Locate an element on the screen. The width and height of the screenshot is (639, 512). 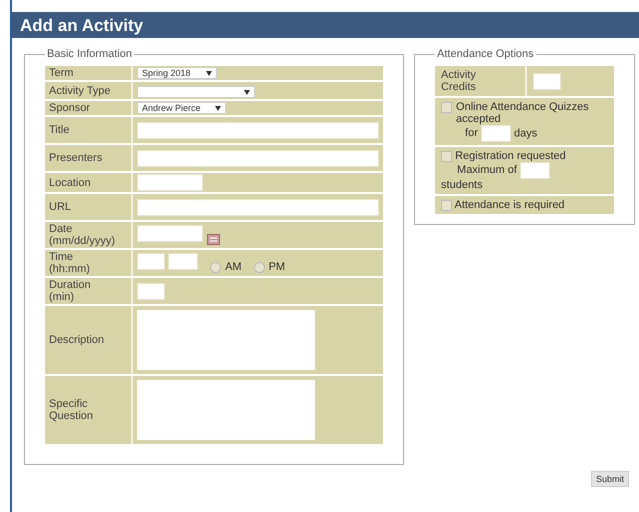
field-label: Time (hh:mm) is located at coordinates (89, 263).